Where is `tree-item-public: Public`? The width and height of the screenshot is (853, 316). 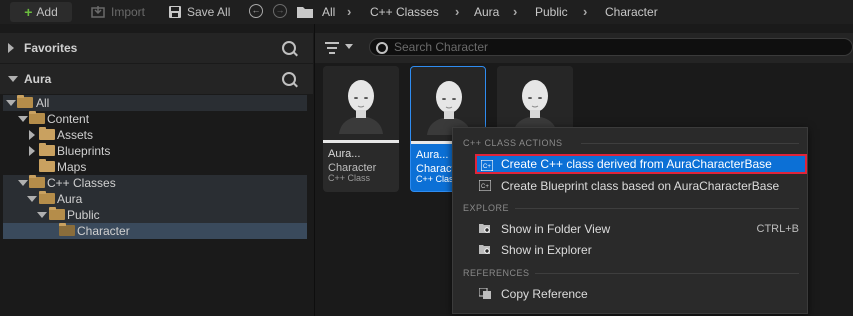
tree-item-public: Public is located at coordinates (155, 215).